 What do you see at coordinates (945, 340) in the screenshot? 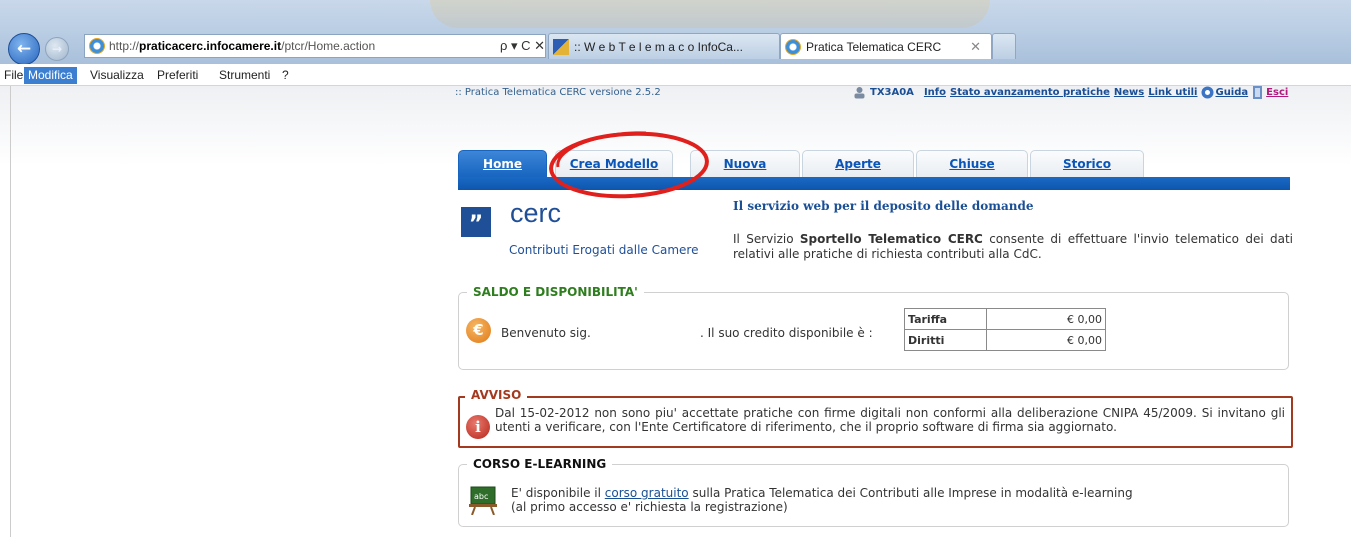
I see `diritti-label: Diritti` at bounding box center [945, 340].